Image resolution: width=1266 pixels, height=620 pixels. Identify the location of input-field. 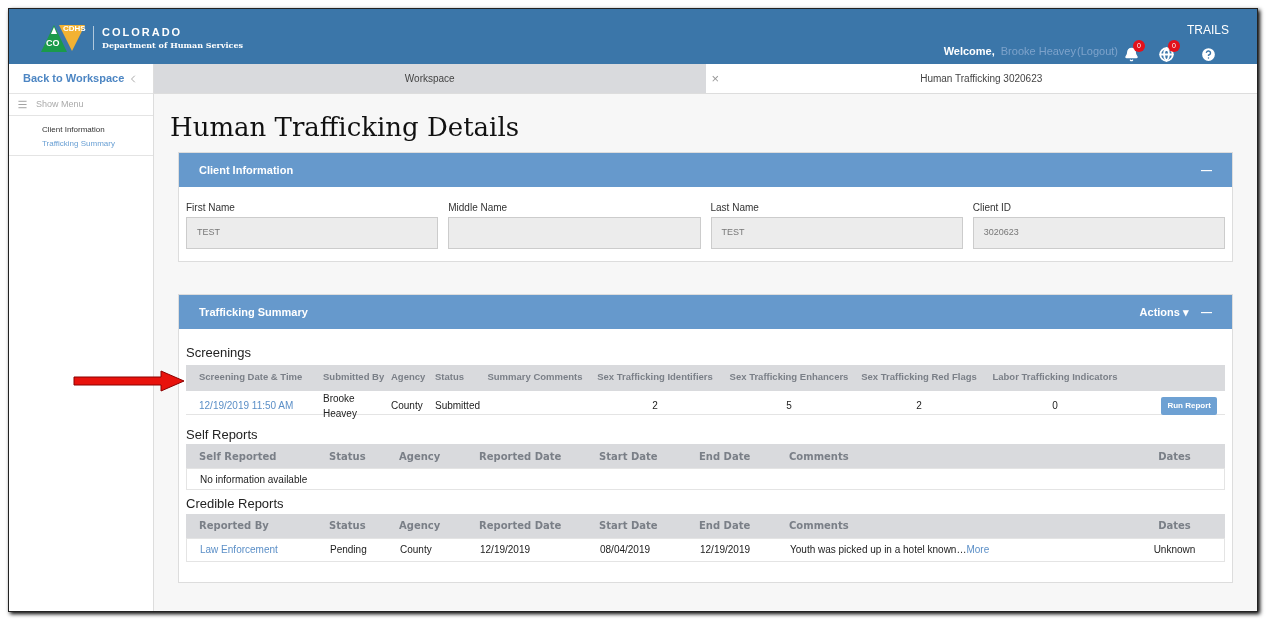
(574, 233).